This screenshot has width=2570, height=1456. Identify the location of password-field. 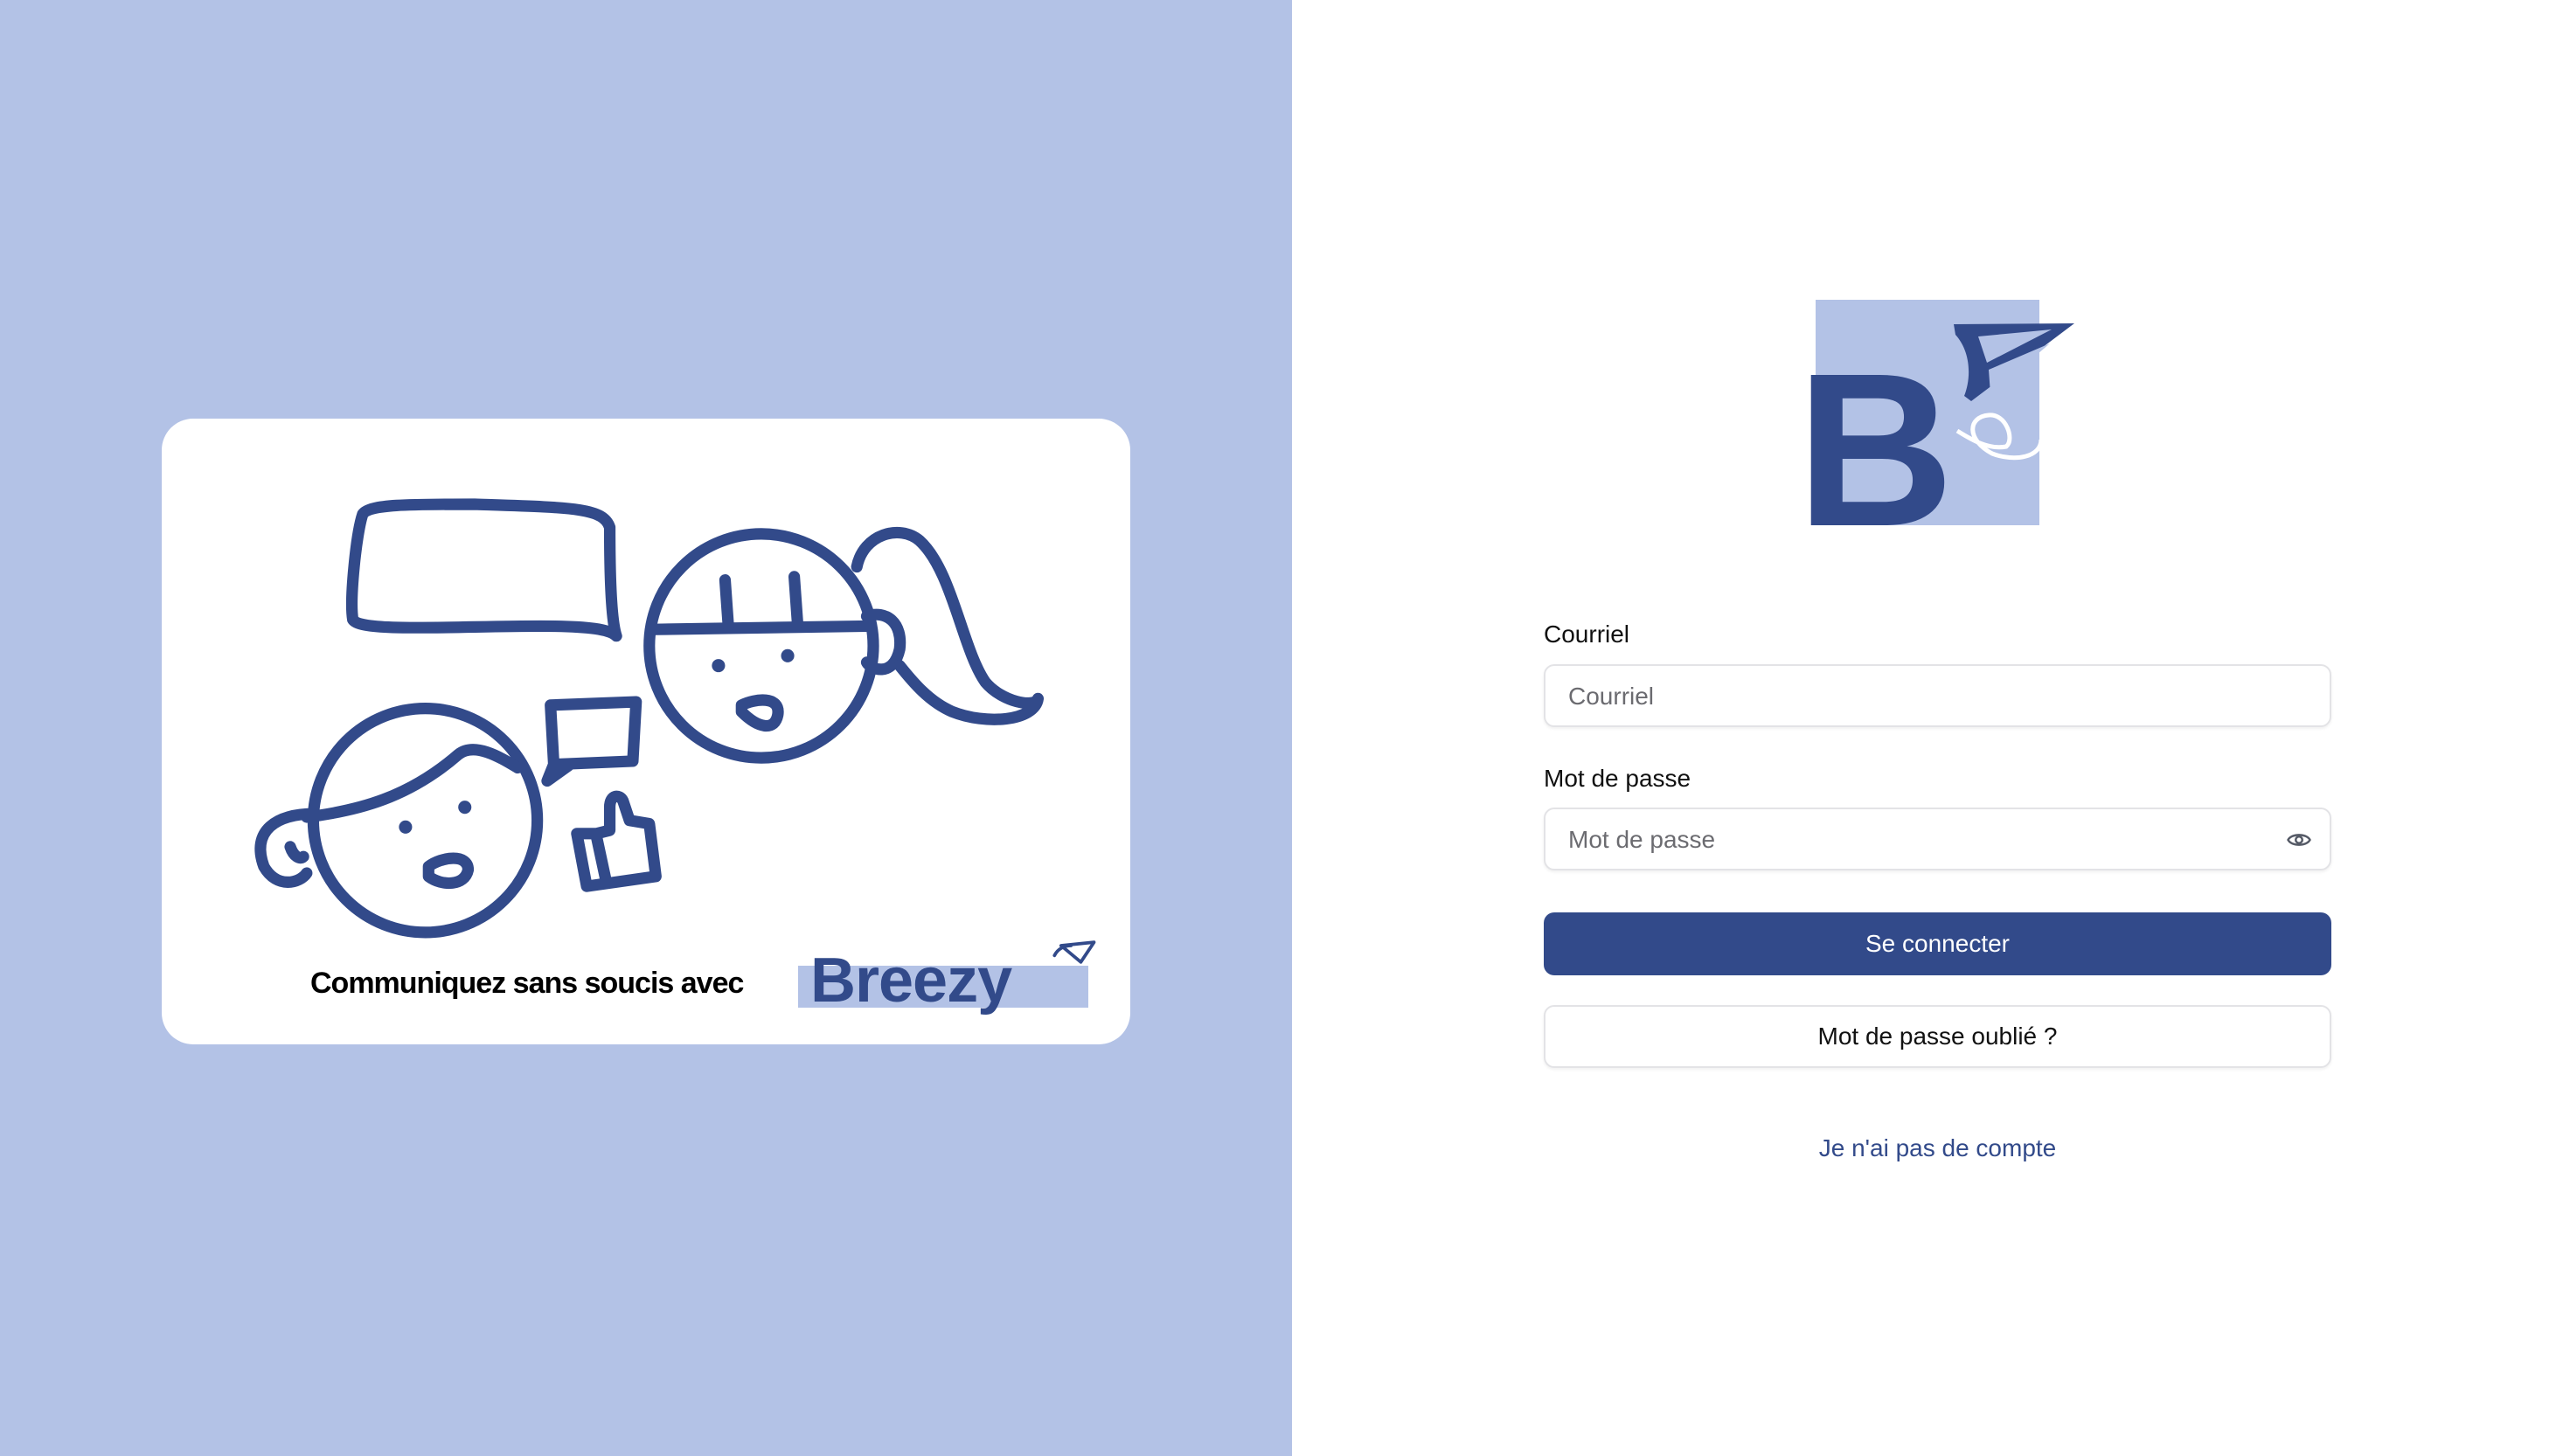
(1937, 839).